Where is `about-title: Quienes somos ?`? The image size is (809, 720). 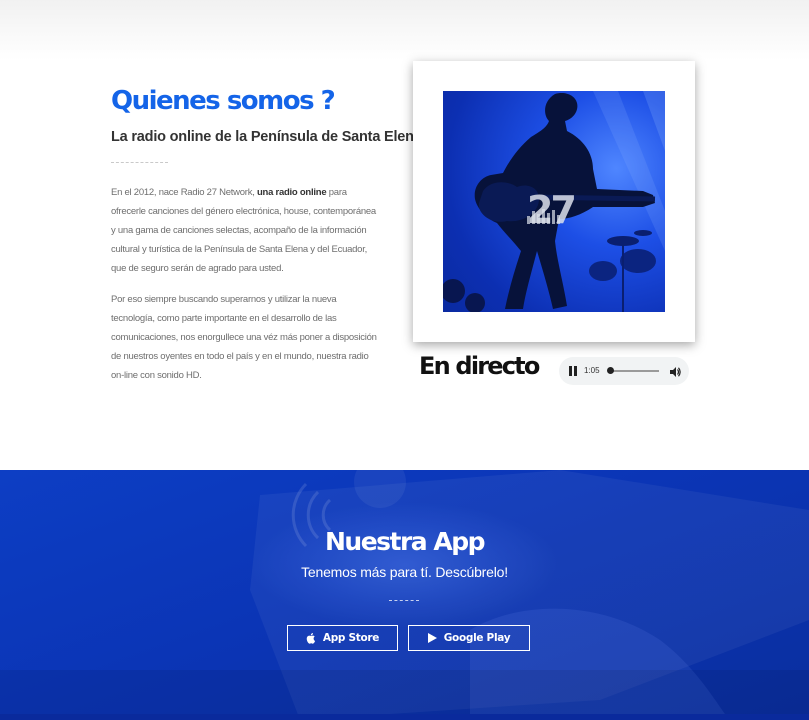 about-title: Quienes somos ? is located at coordinates (223, 101).